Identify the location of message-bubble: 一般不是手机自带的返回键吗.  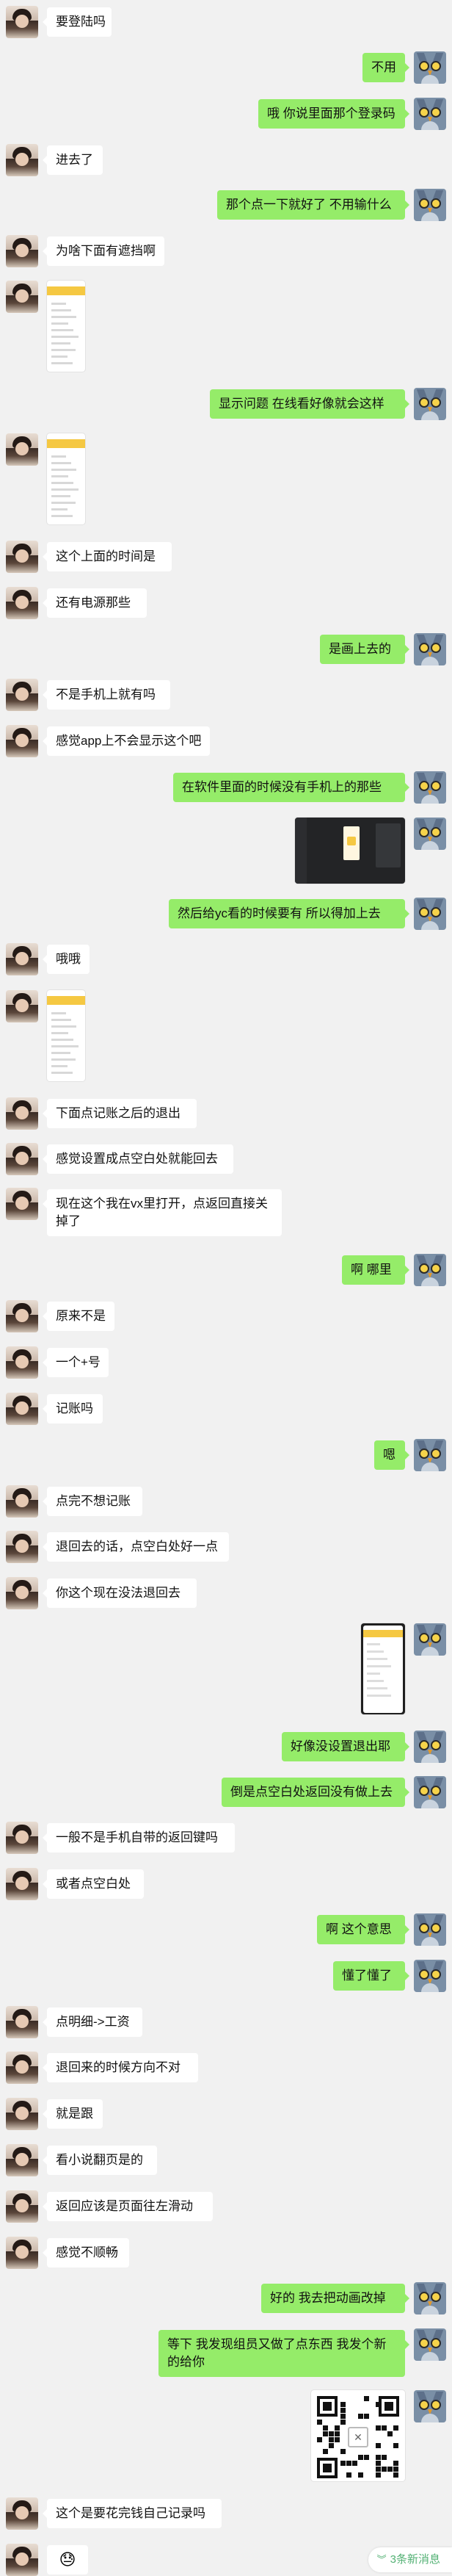
(139, 1837).